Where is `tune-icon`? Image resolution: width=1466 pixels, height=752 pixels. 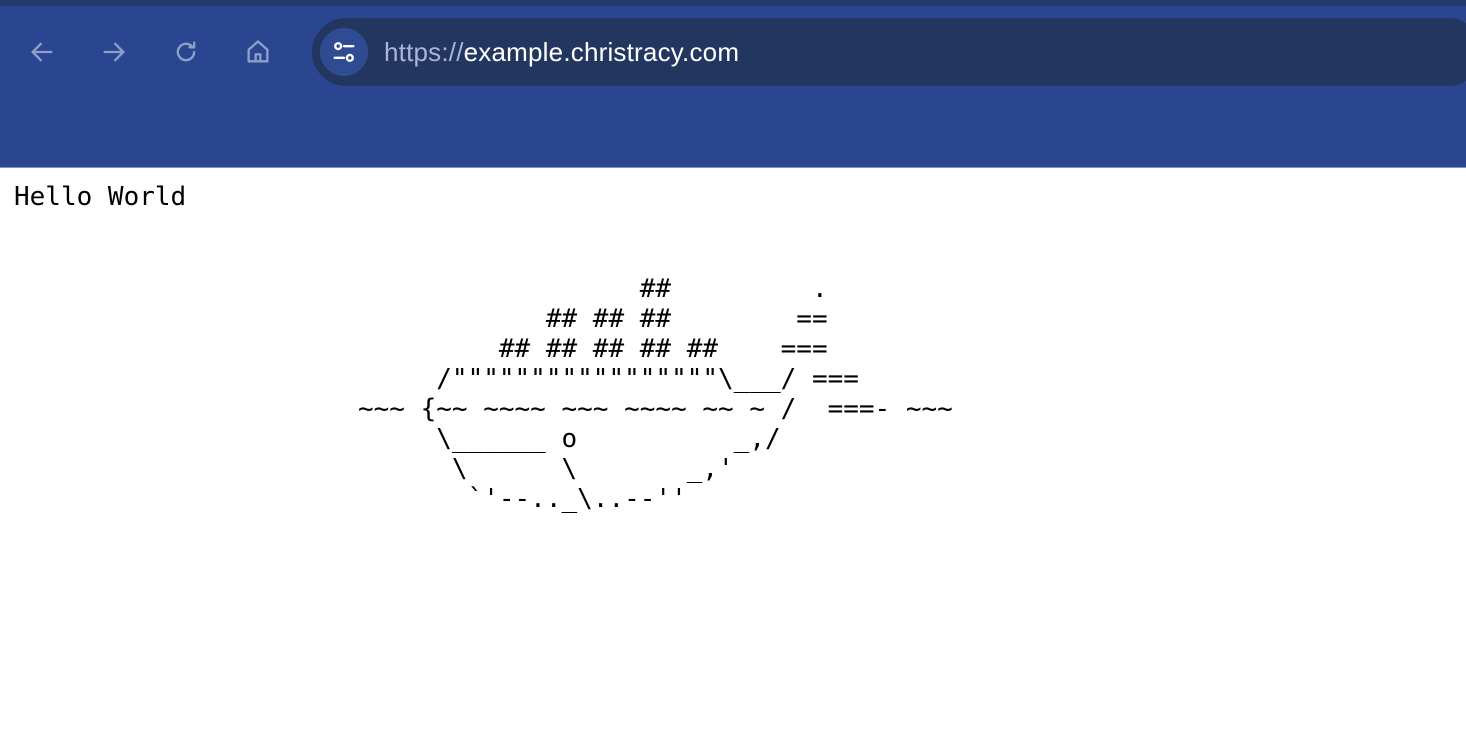
tune-icon is located at coordinates (344, 52).